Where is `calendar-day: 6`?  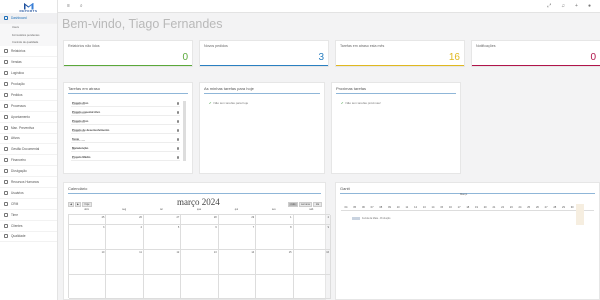
calendar-day: 6 is located at coordinates (200, 237).